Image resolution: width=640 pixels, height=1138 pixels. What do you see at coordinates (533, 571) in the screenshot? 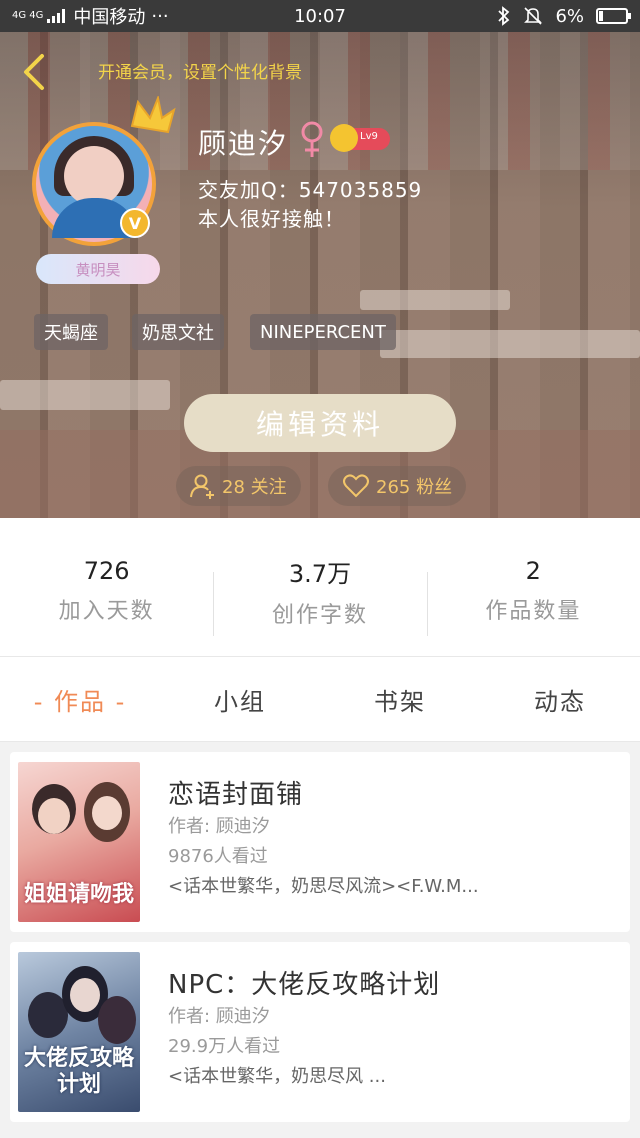
I see `stat-value: 2` at bounding box center [533, 571].